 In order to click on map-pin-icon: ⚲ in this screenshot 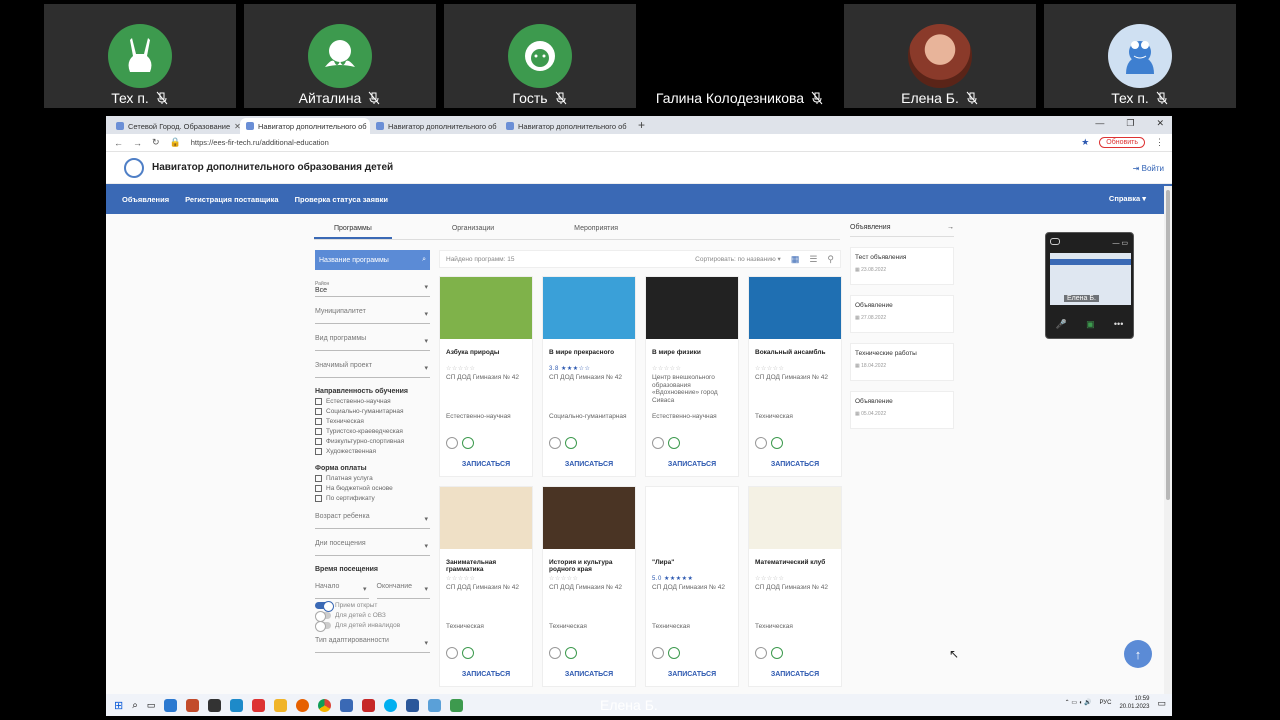, I will do `click(830, 259)`.